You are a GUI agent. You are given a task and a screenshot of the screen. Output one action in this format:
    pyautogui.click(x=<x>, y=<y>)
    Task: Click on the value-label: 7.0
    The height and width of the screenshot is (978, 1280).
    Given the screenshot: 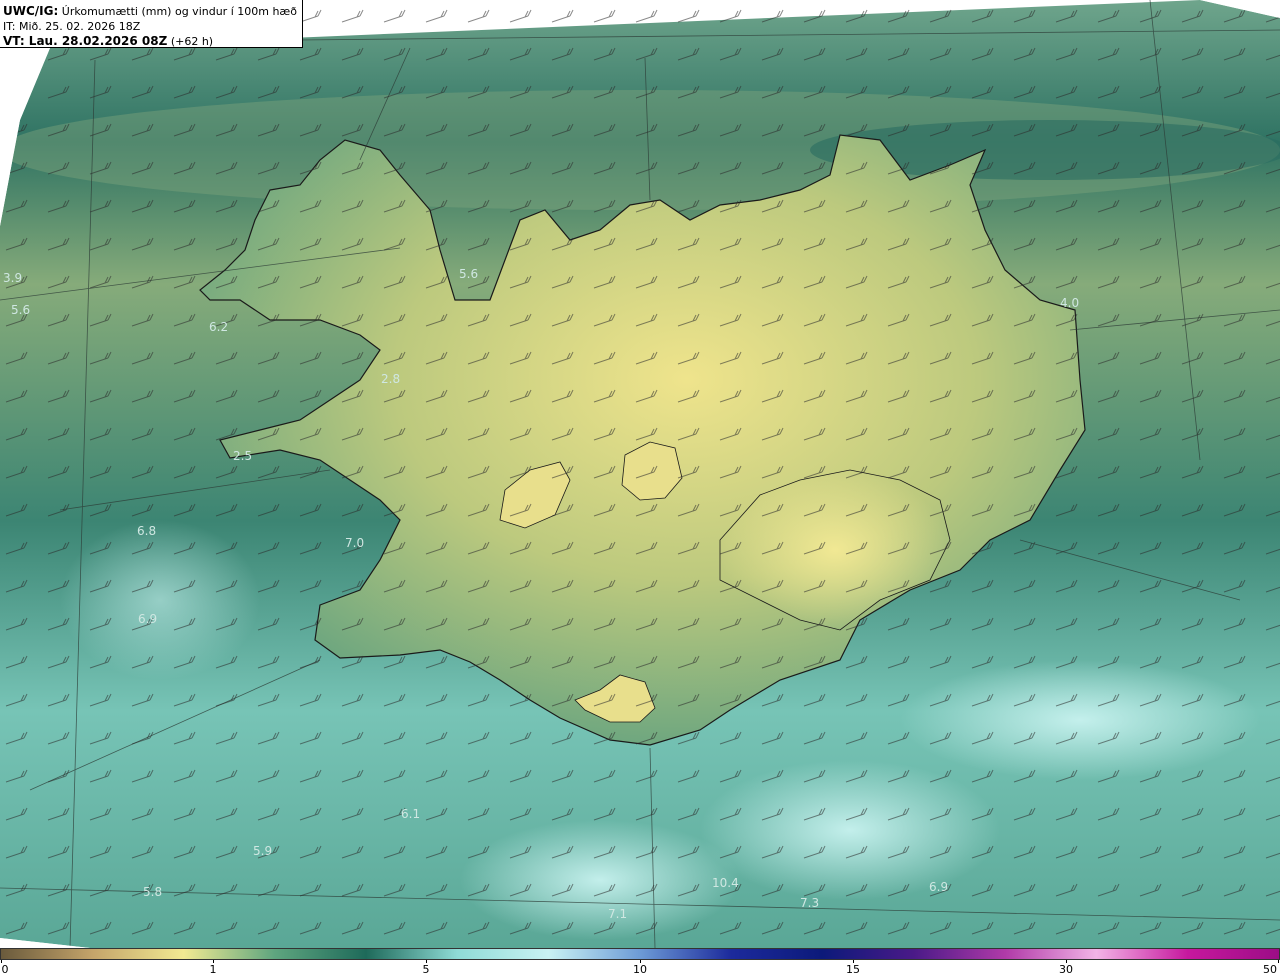 What is the action you would take?
    pyautogui.click(x=354, y=543)
    